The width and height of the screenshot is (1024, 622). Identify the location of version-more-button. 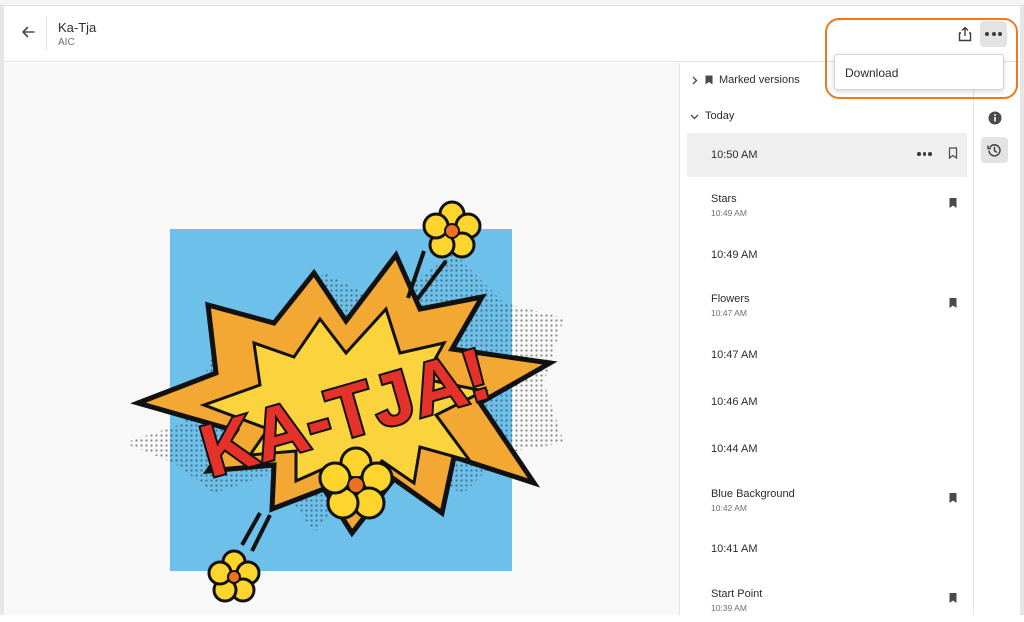
(924, 154).